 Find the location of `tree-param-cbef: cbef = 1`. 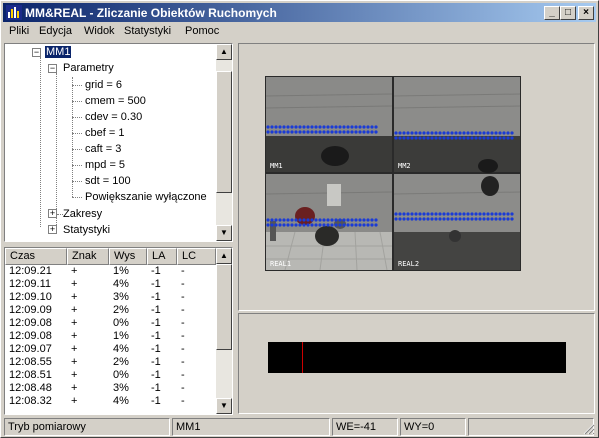

tree-param-cbef: cbef = 1 is located at coordinates (104, 133).